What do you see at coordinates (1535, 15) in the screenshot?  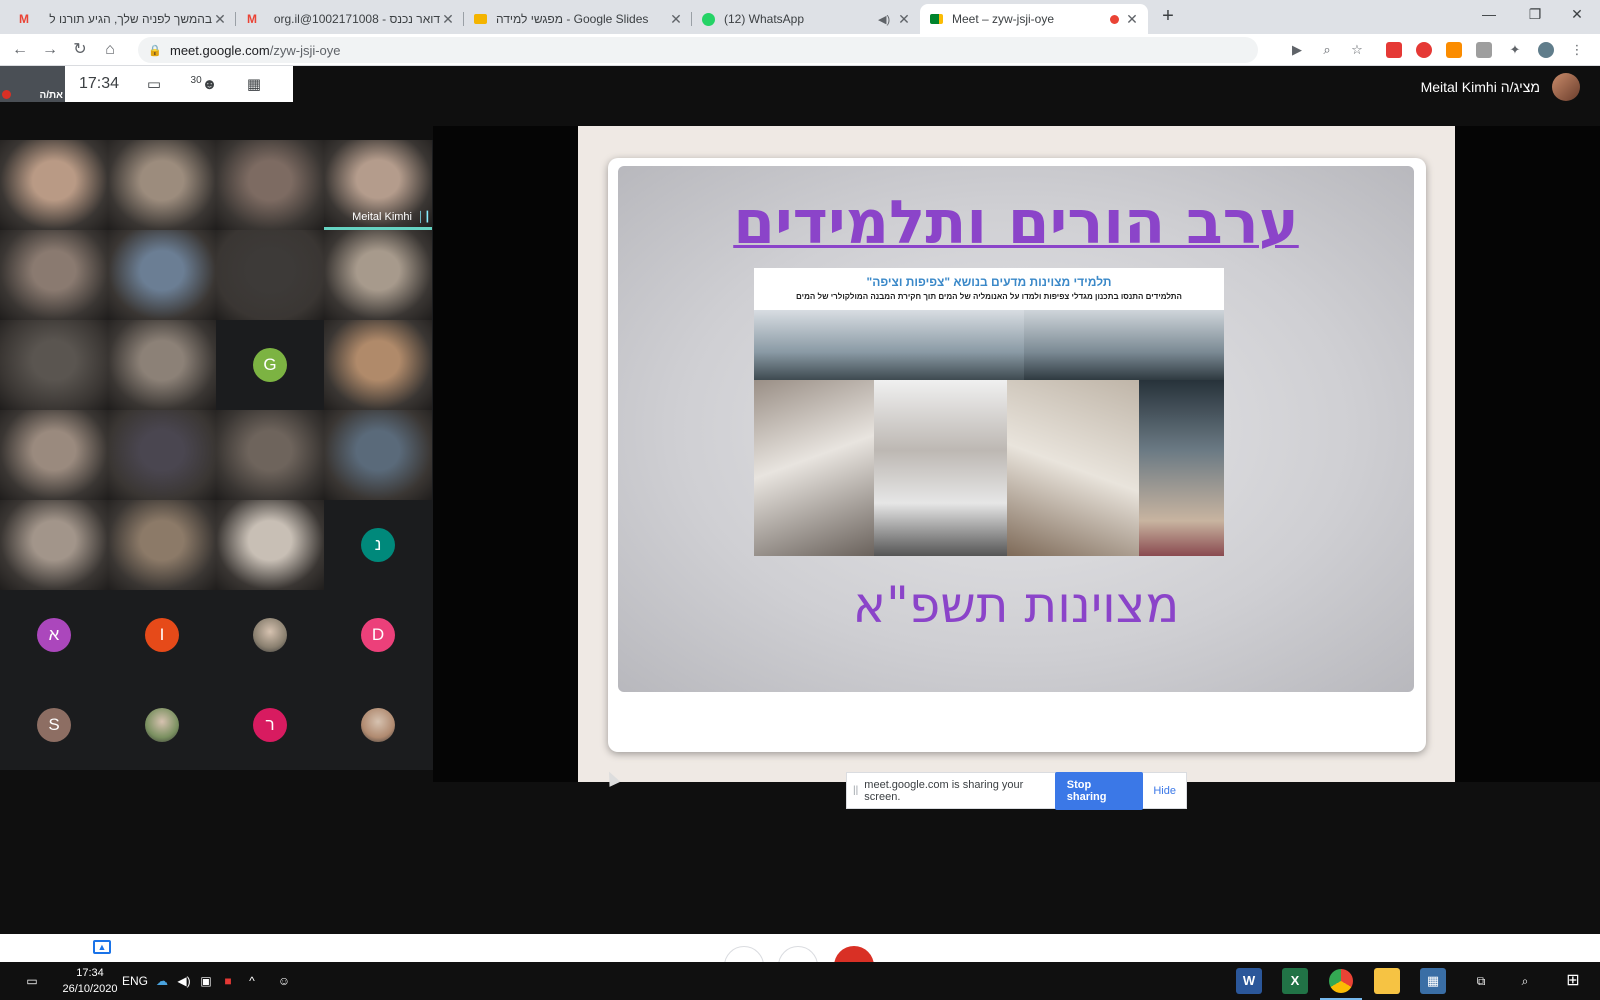 I see `restore-button: ❐` at bounding box center [1535, 15].